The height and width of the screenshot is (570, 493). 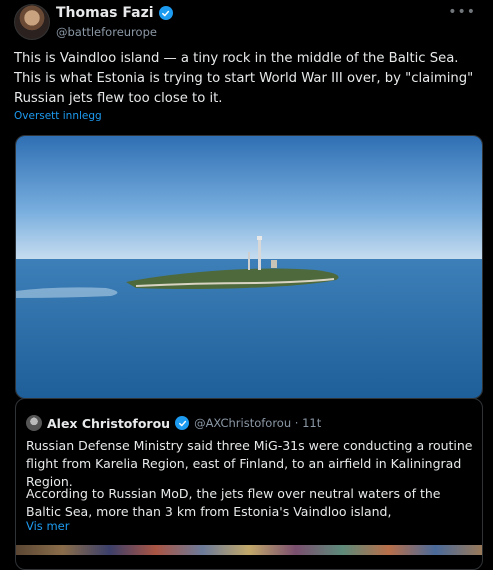 I want to click on author-name-line: Thomas Fazi, so click(x=114, y=13).